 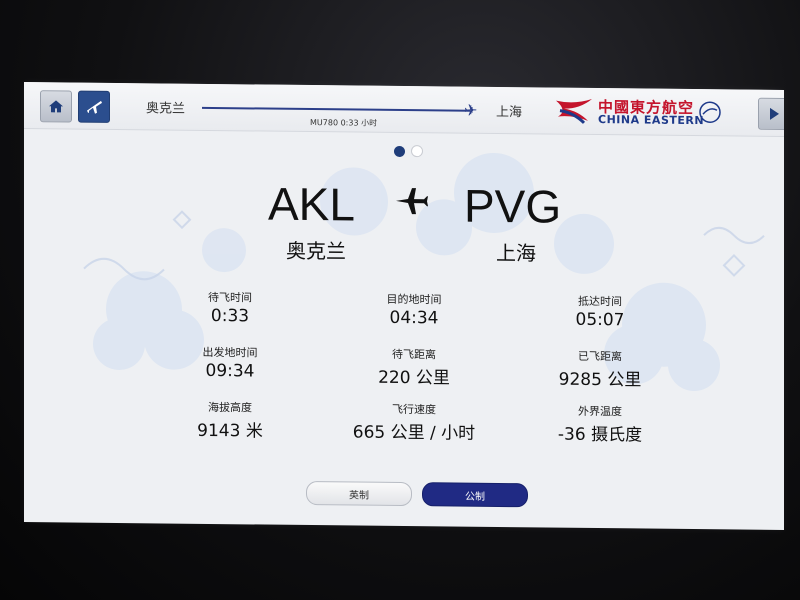 I want to click on route-airplane-icon, so click(x=412, y=201).